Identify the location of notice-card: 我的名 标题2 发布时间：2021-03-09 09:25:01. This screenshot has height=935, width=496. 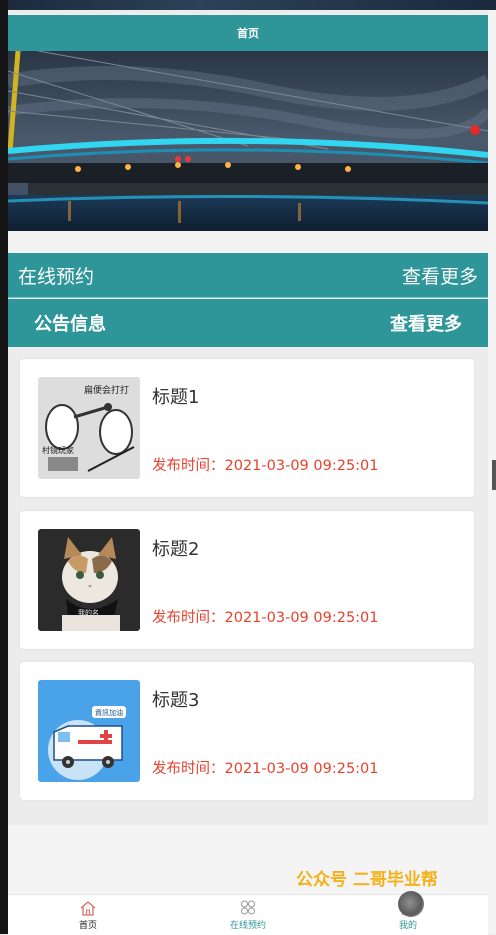
(247, 580).